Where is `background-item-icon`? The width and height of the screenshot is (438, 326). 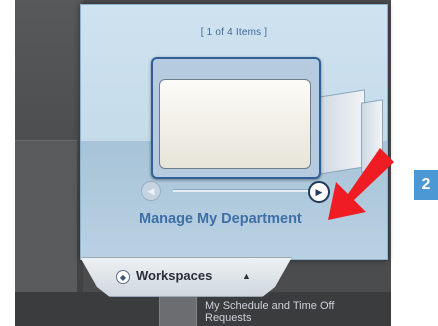 background-item-icon is located at coordinates (178, 311).